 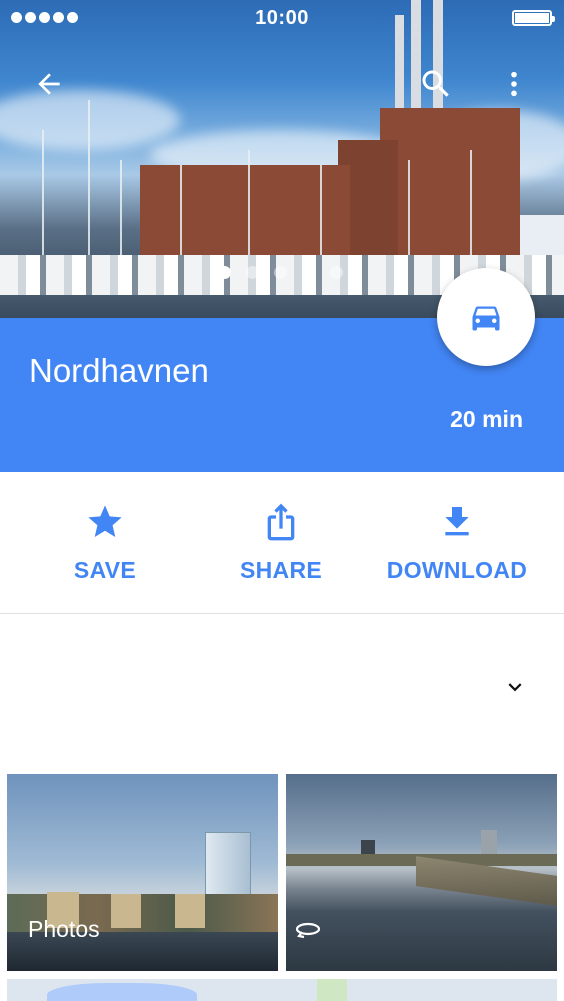 I want to click on status-bar: 10:00, so click(x=282, y=18).